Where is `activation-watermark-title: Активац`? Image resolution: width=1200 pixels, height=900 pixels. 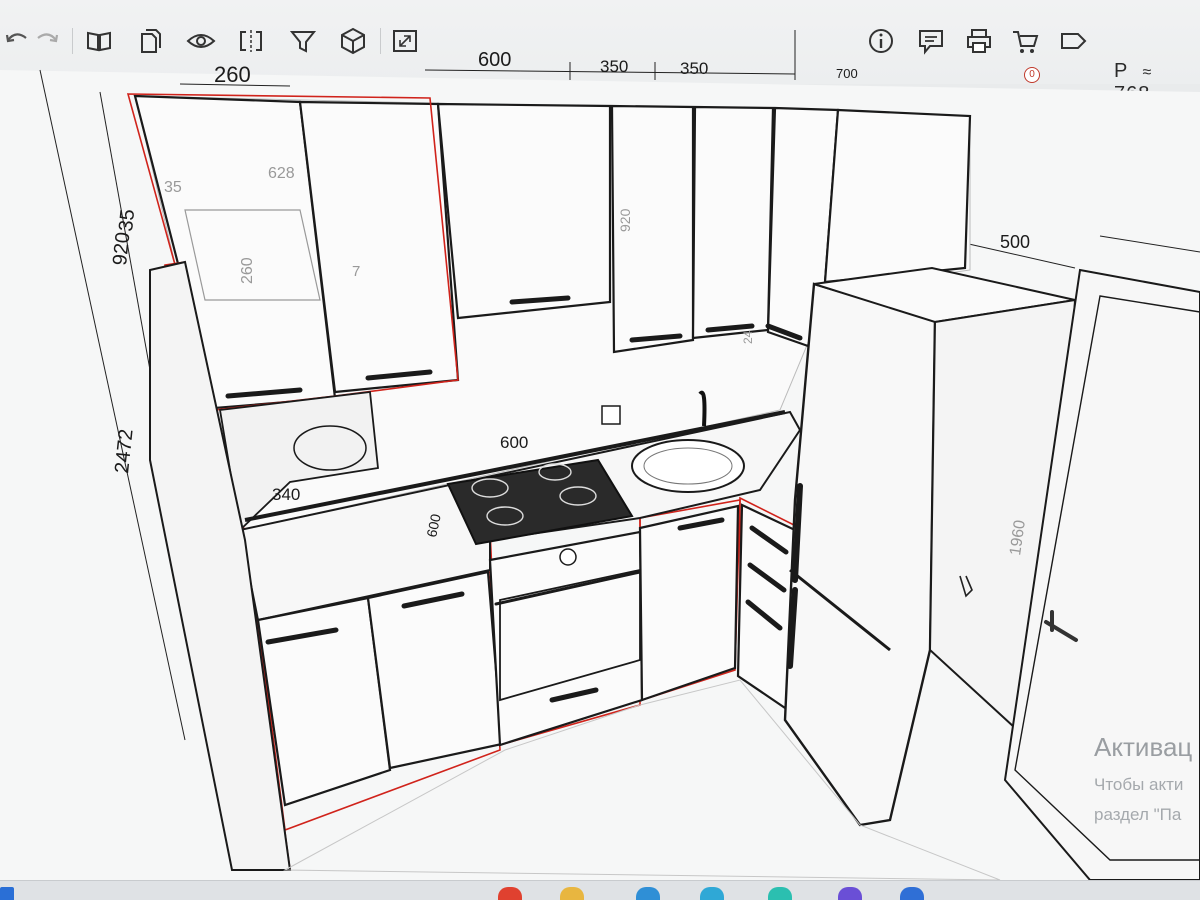
activation-watermark-title: Активац is located at coordinates (1143, 747).